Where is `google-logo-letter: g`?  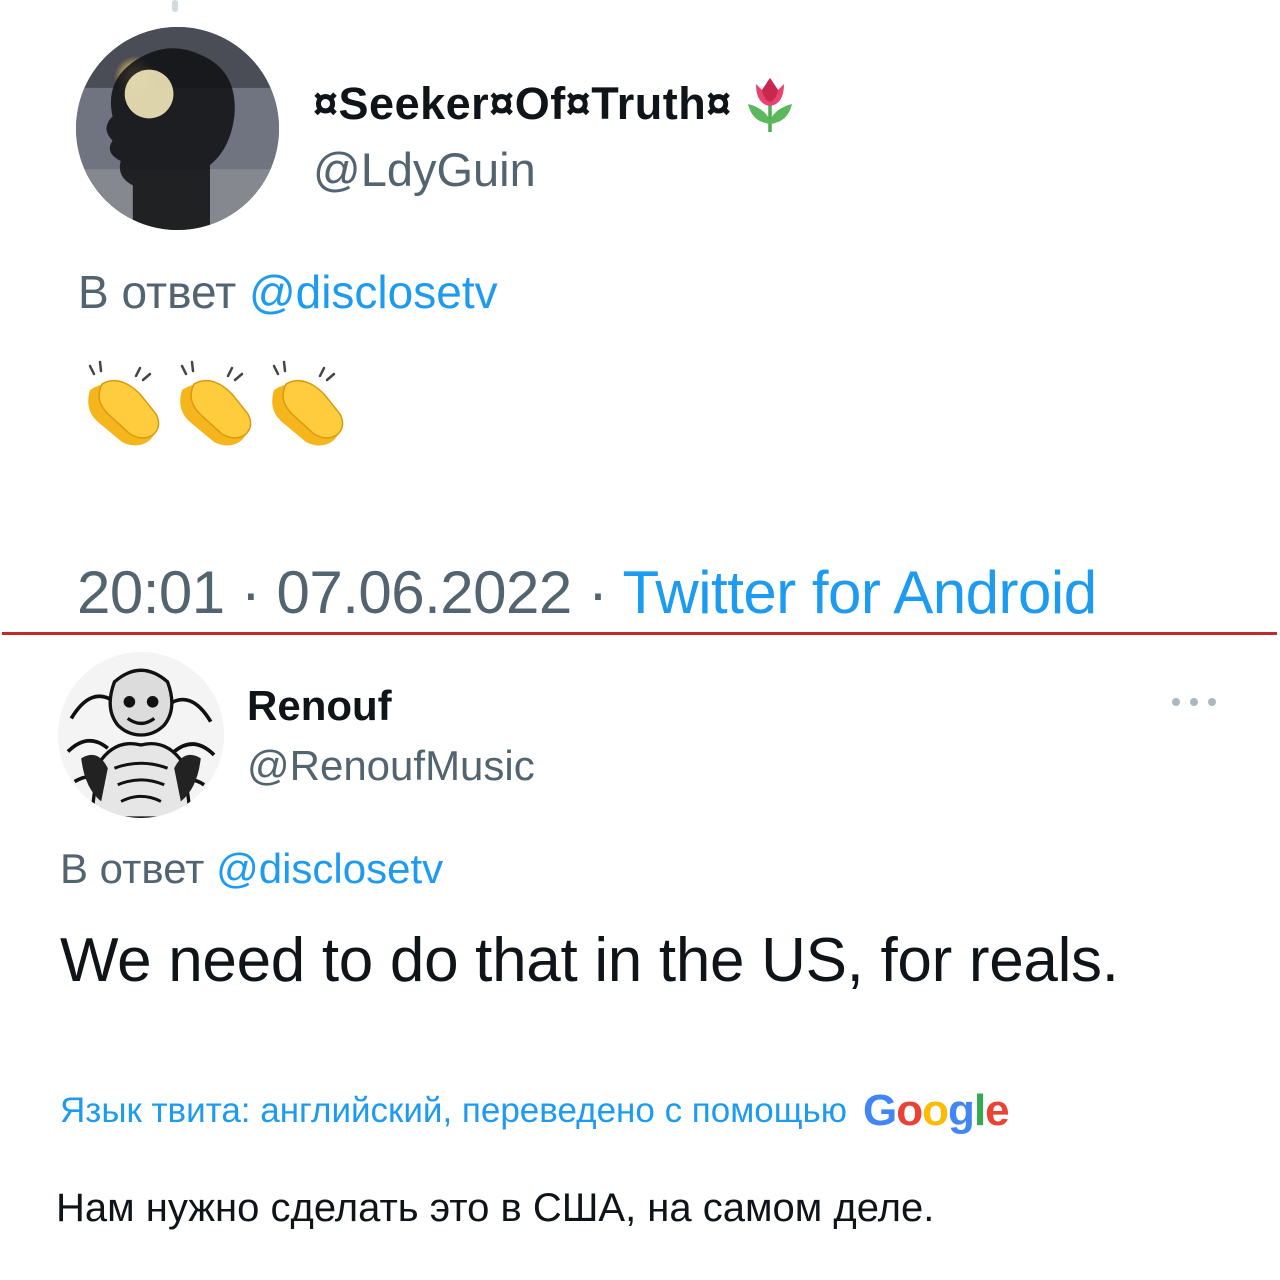 google-logo-letter: g is located at coordinates (961, 1110).